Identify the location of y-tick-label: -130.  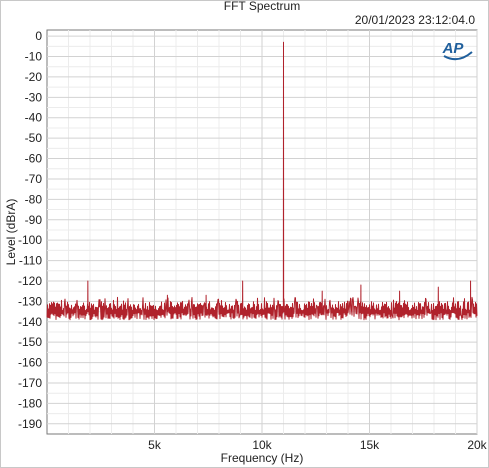
(30, 301).